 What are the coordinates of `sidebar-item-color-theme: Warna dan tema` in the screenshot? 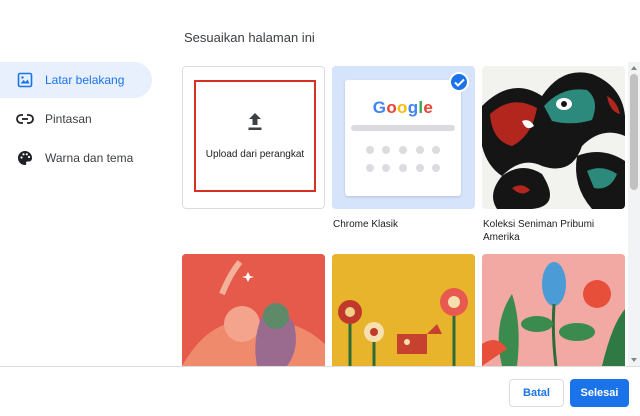 It's located at (80, 158).